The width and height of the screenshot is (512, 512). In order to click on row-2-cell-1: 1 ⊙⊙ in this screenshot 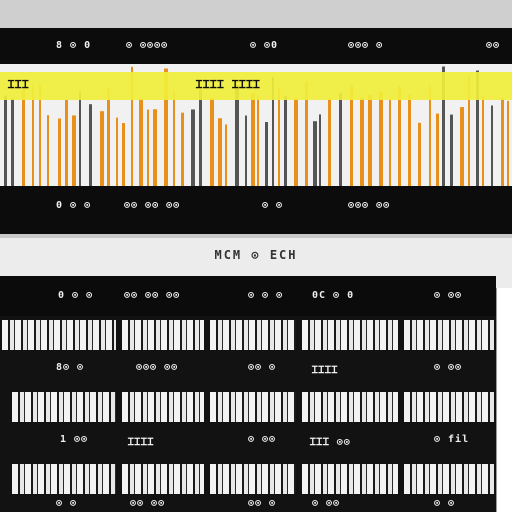, I will do `click(74, 439)`.